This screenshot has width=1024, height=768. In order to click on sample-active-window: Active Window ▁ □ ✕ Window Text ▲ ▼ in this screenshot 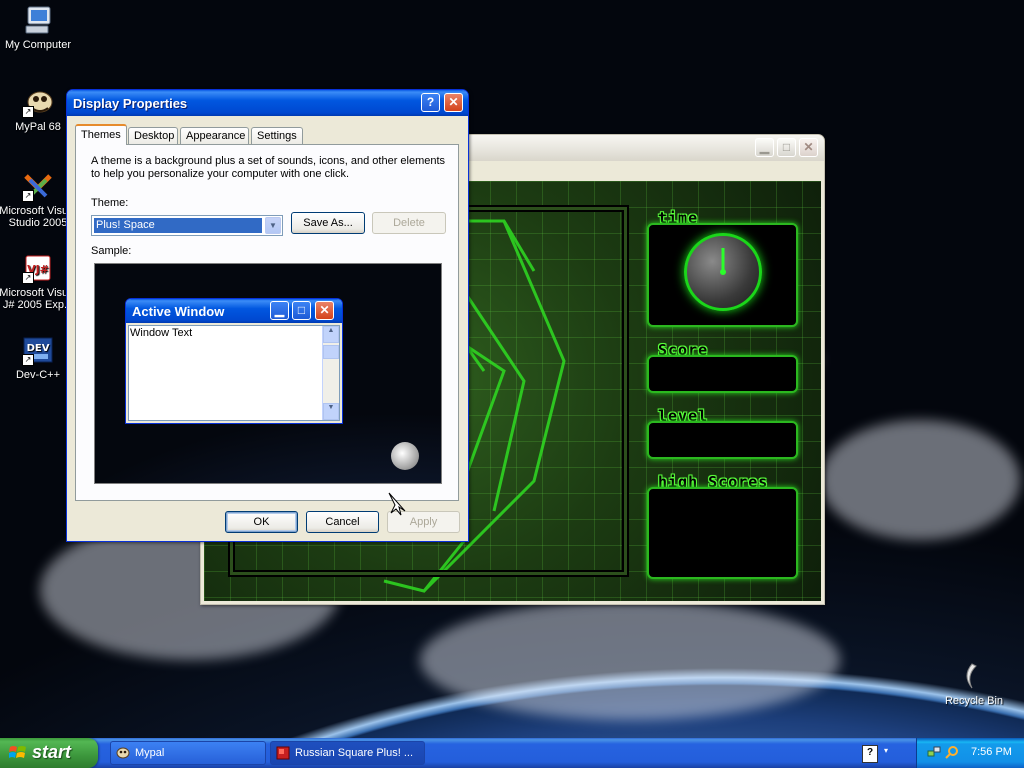, I will do `click(234, 361)`.